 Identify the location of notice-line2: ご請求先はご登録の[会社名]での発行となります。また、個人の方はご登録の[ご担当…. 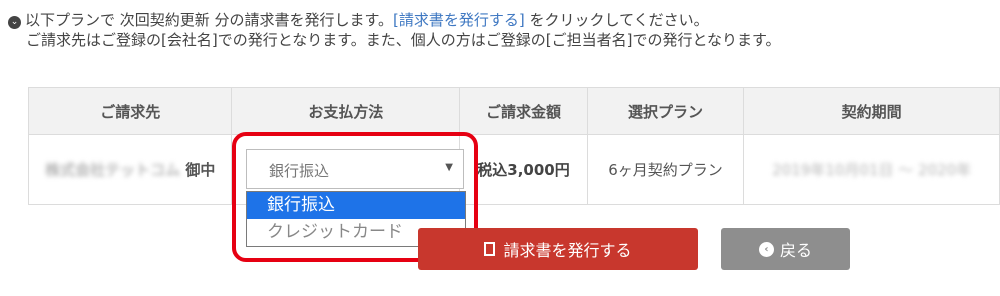
(403, 40).